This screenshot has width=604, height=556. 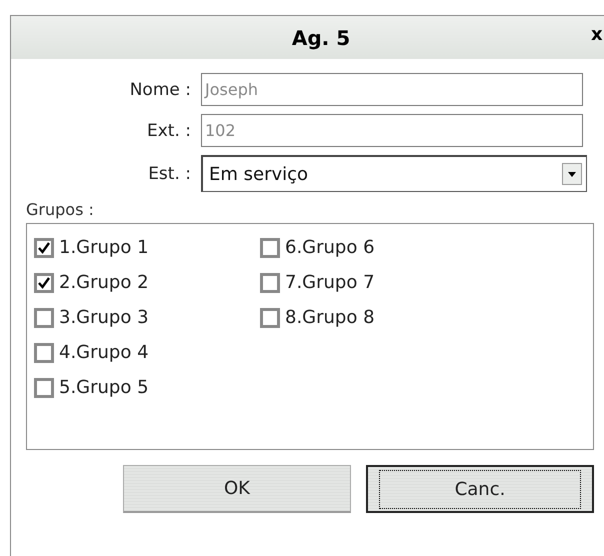 I want to click on window-title: Ag. 5, so click(x=321, y=38).